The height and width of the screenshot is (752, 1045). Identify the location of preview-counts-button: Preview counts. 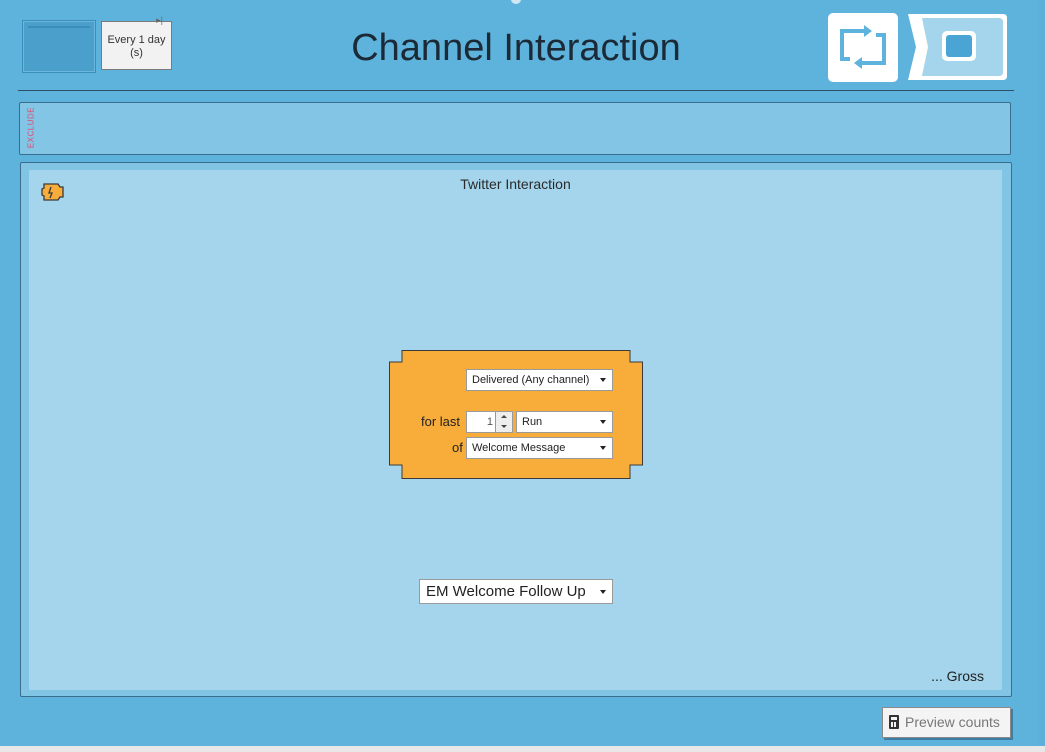
(946, 722).